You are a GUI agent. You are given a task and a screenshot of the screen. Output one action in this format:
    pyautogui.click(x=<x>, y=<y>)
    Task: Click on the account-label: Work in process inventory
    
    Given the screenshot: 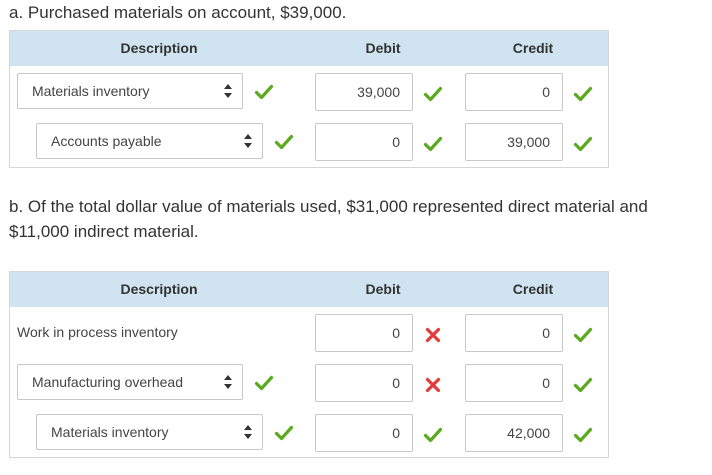 What is the action you would take?
    pyautogui.click(x=97, y=332)
    